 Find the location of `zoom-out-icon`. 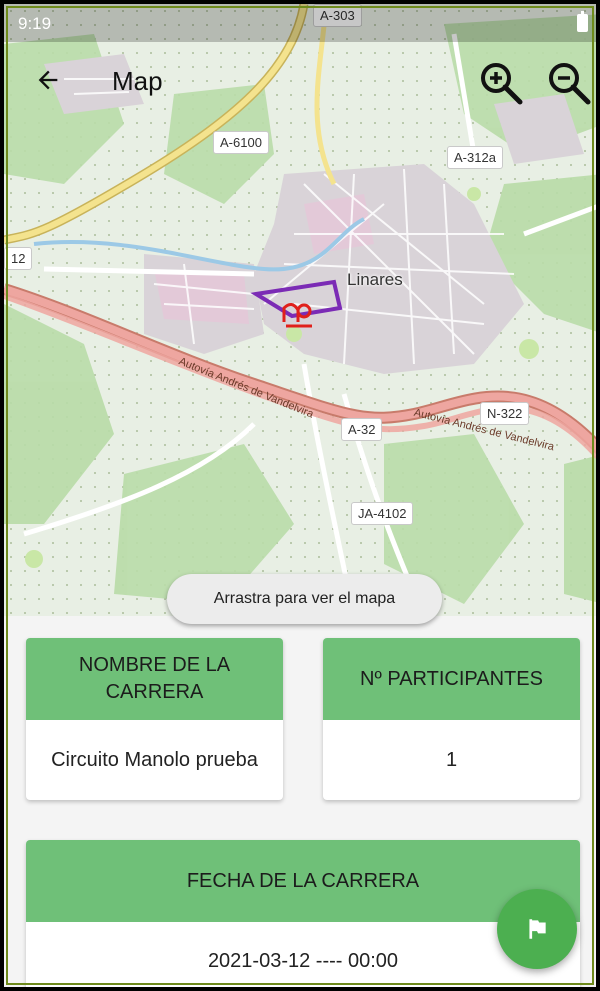

zoom-out-icon is located at coordinates (570, 84).